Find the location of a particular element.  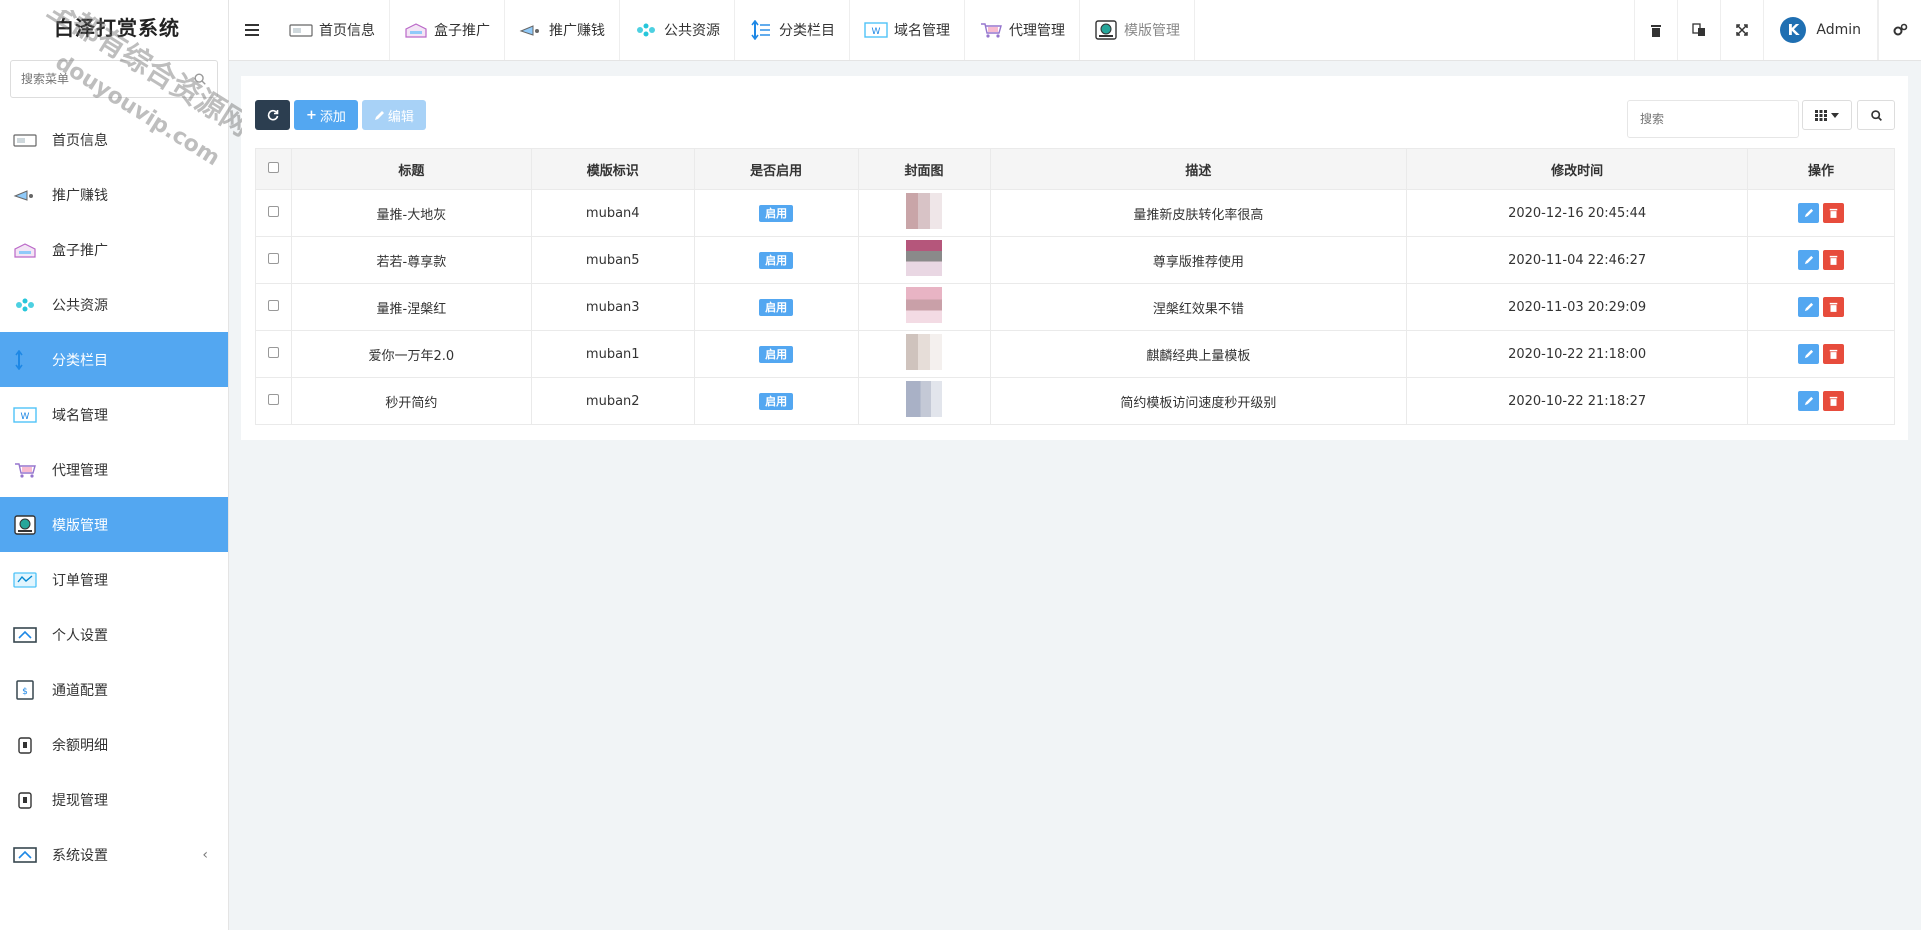

fullscreen-button is located at coordinates (1741, 30).